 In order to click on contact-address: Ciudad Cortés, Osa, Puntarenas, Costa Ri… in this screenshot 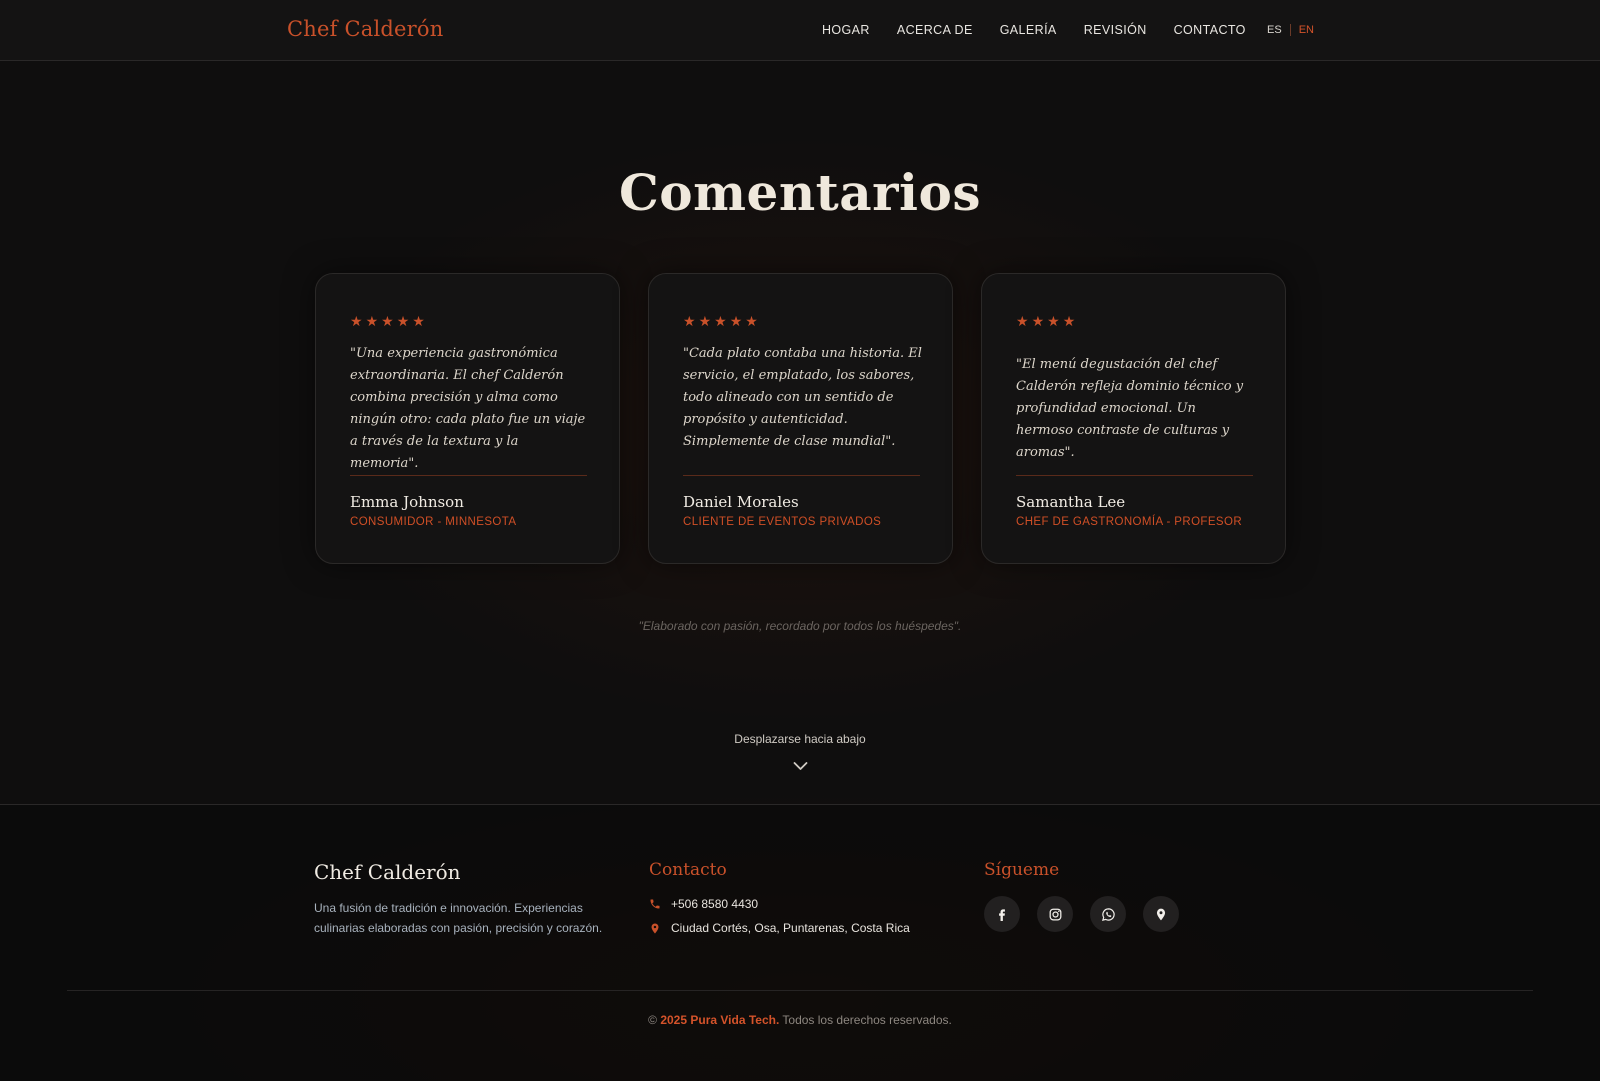, I will do `click(779, 928)`.